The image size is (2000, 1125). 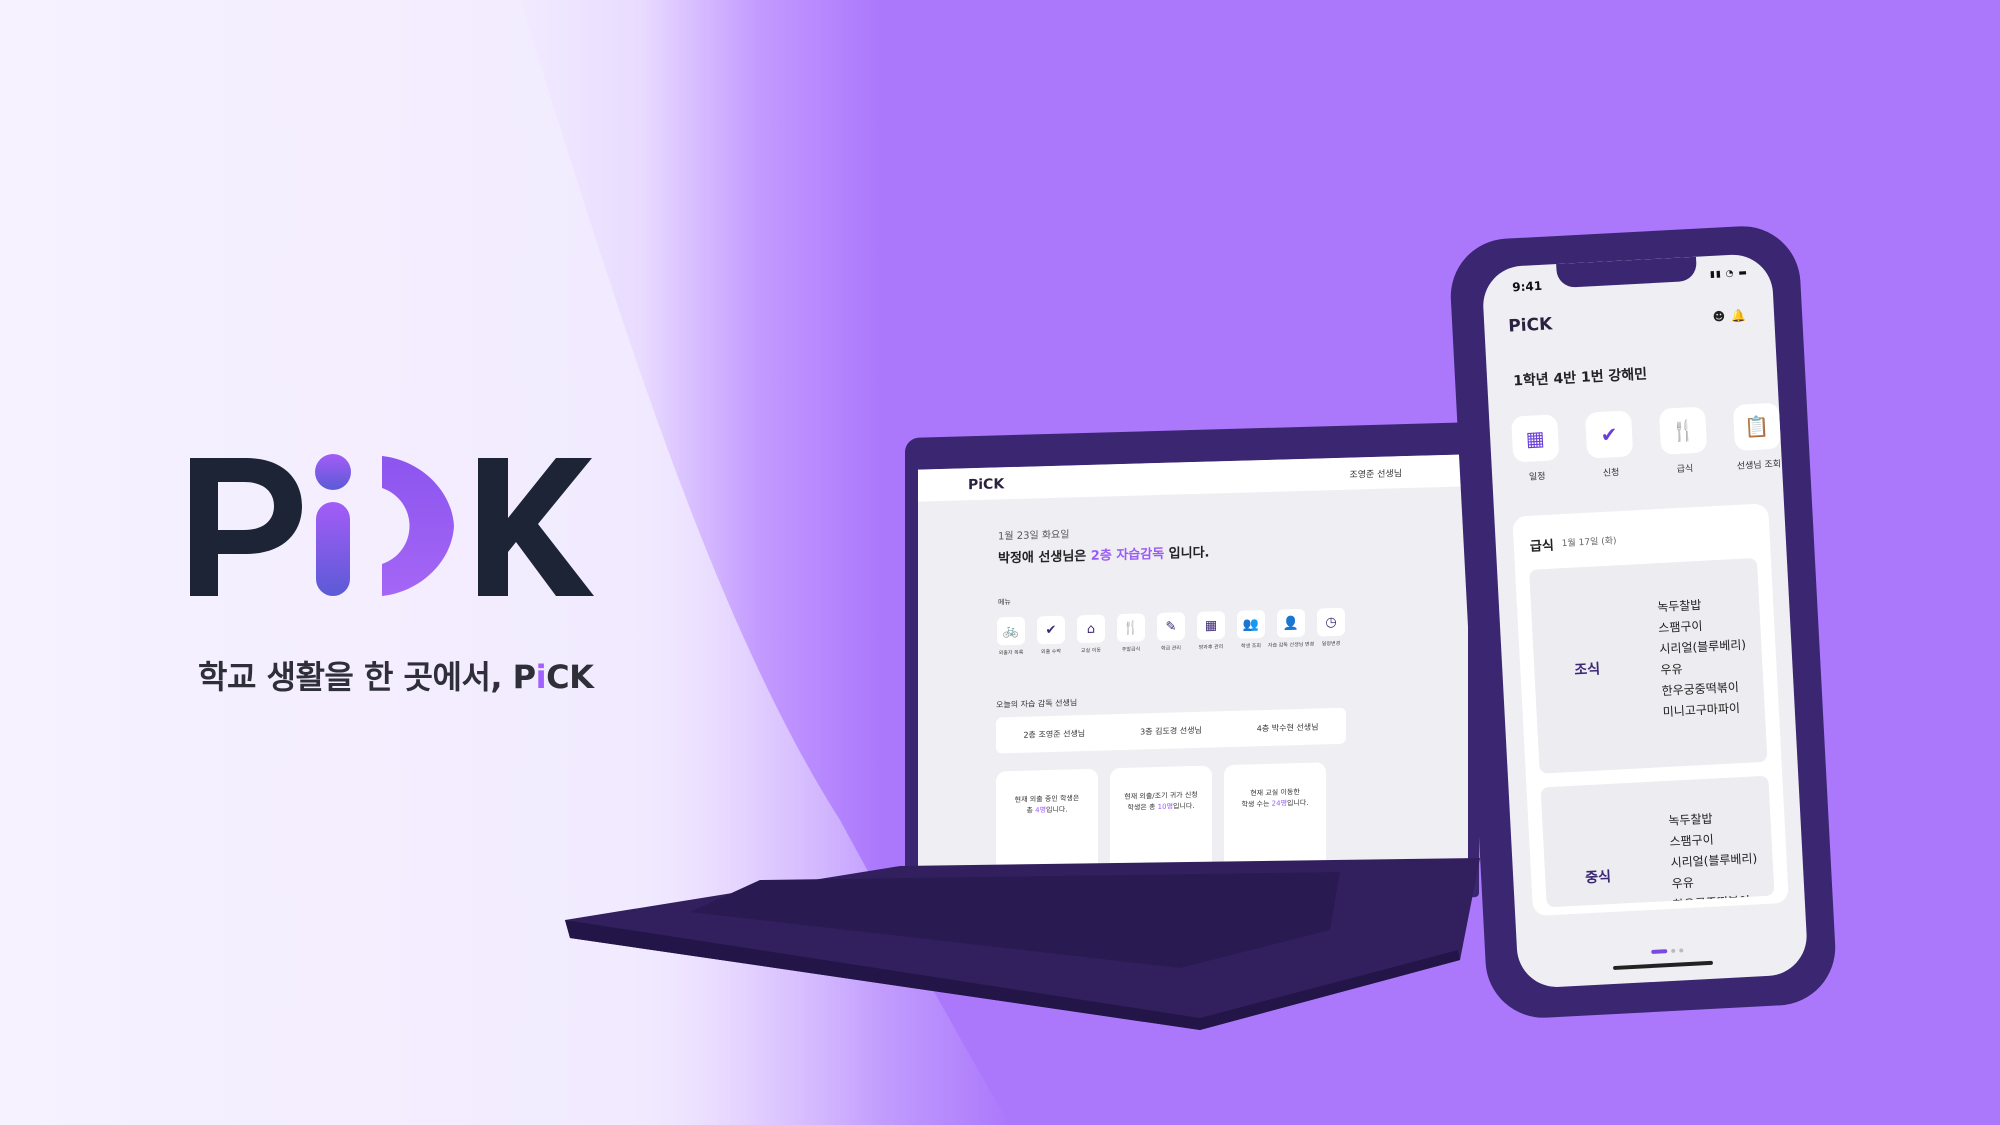 What do you see at coordinates (1171, 730) in the screenshot?
I see `supervisor-3f: 3층 김도경 선생님` at bounding box center [1171, 730].